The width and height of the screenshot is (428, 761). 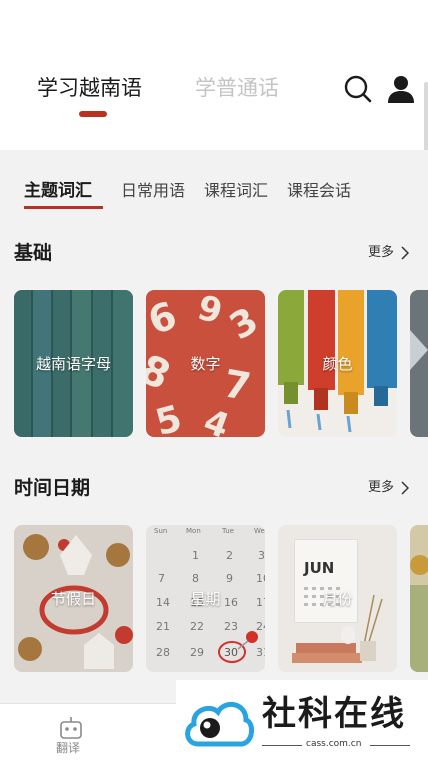 I want to click on tab-learn-mandarin: 学普通话, so click(x=237, y=88).